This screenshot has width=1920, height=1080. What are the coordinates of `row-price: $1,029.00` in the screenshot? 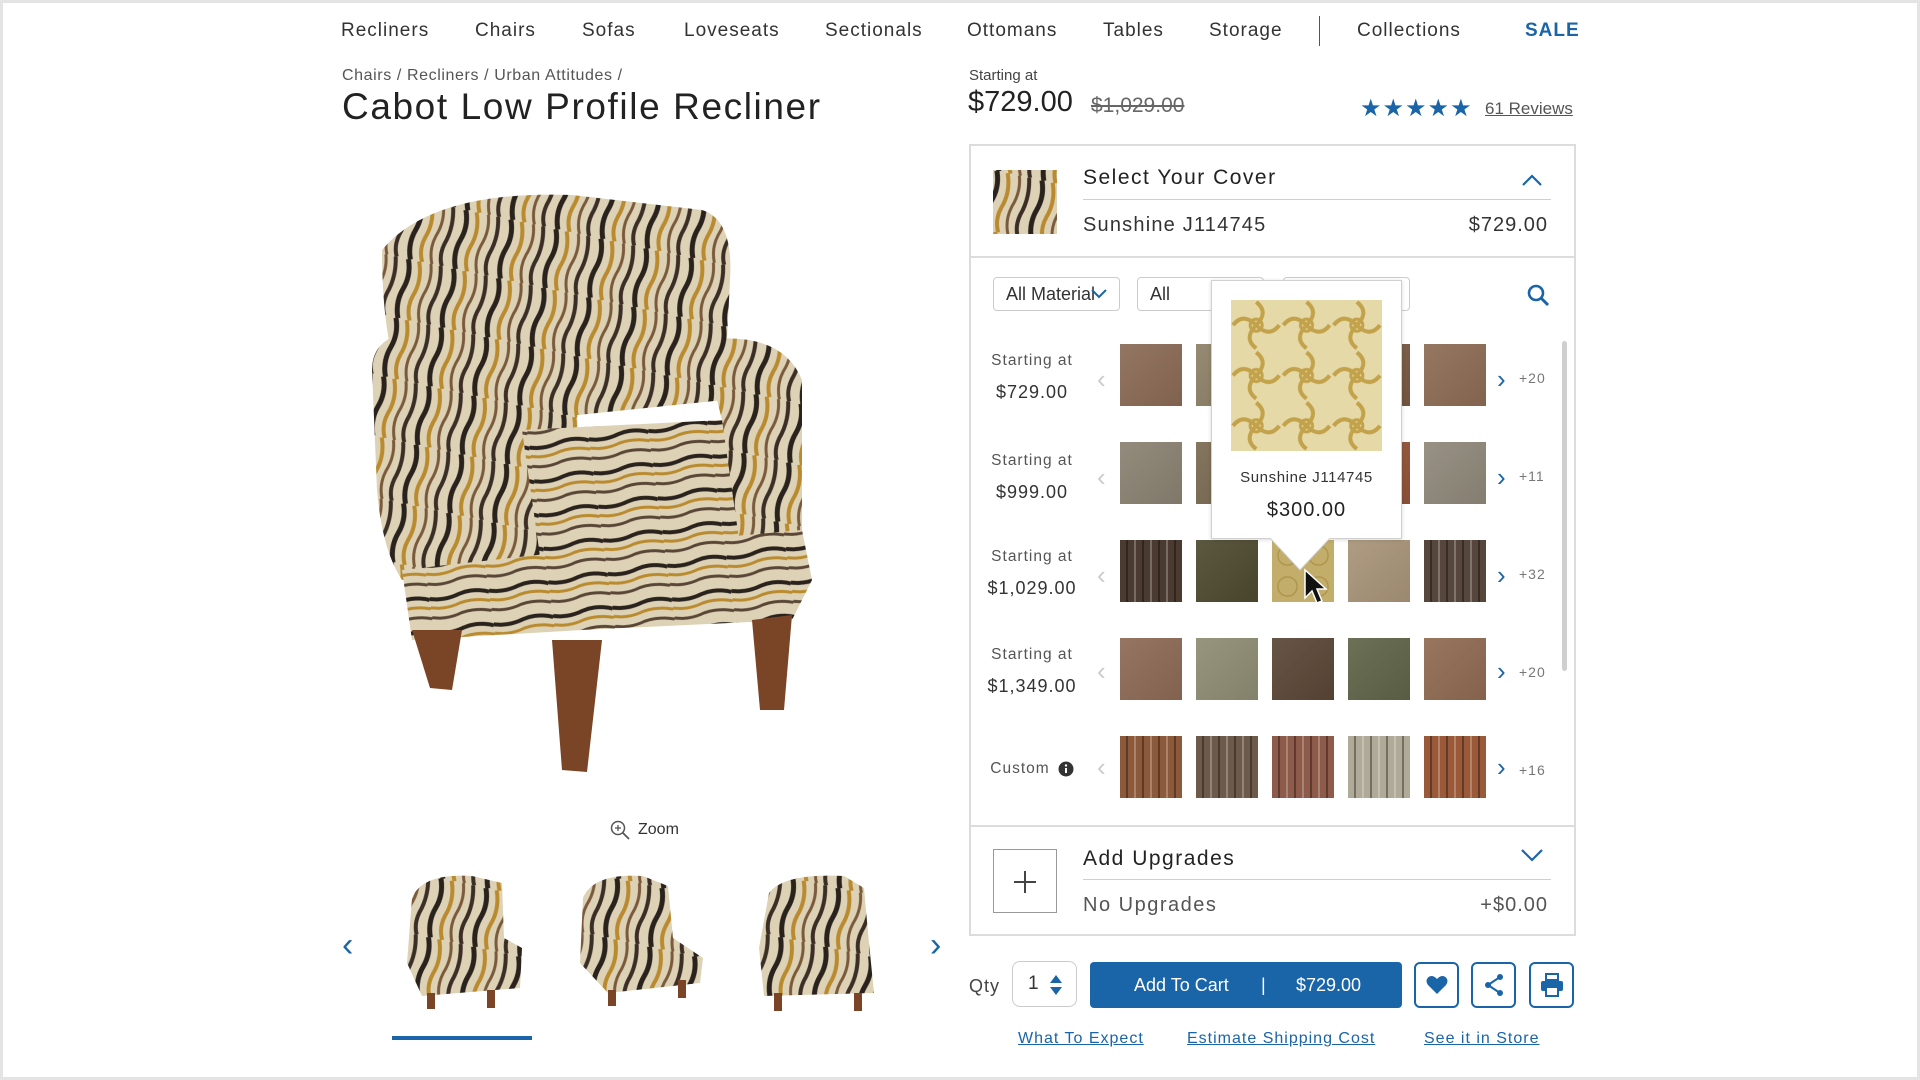 It's located at (1032, 588).